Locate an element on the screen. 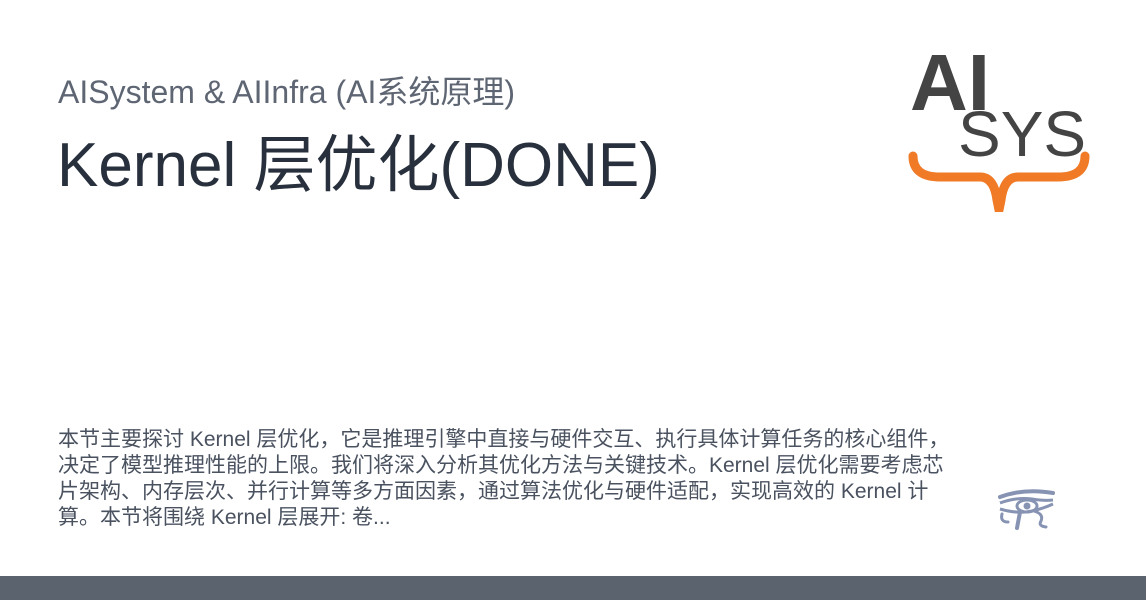 The height and width of the screenshot is (600, 1146). aisys-logo: AI SYS is located at coordinates (999, 126).